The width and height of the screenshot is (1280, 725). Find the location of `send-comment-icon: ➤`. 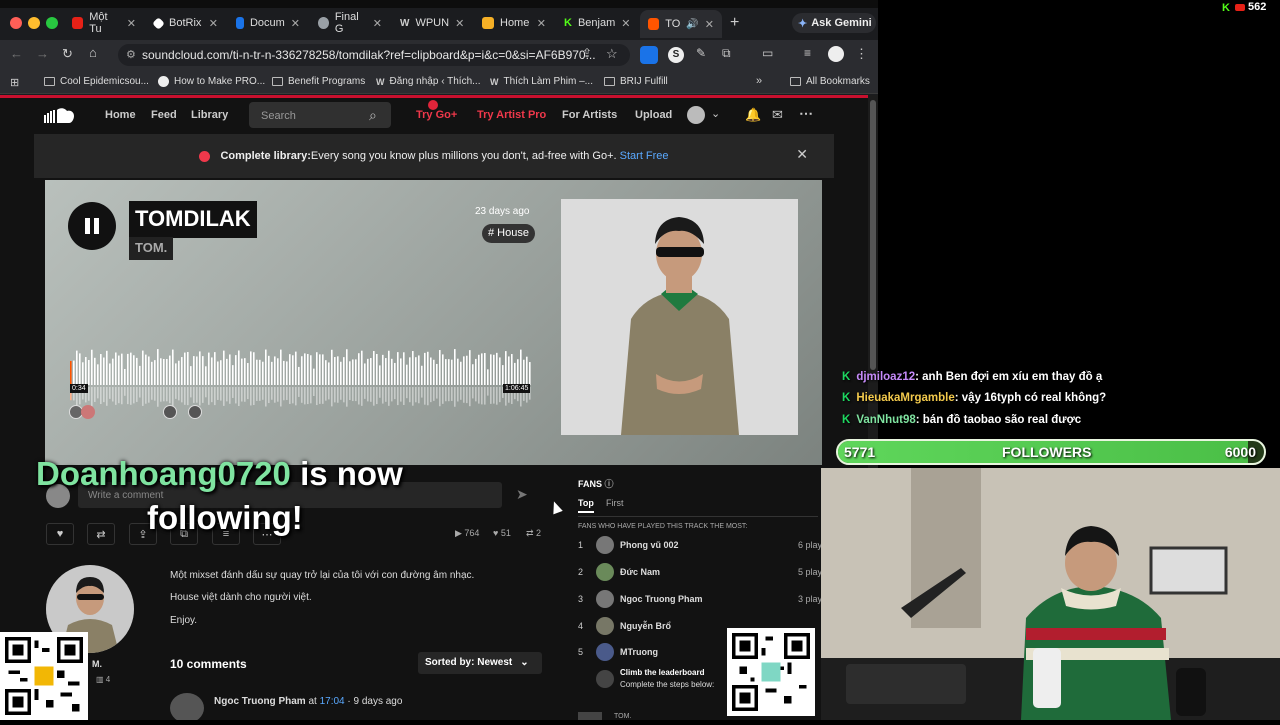

send-comment-icon: ➤ is located at coordinates (522, 494).